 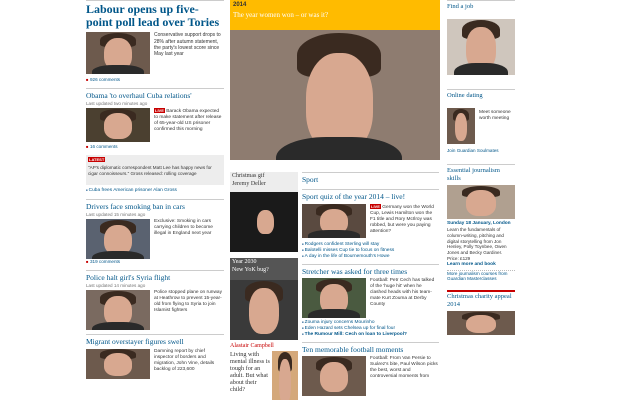 What do you see at coordinates (481, 323) in the screenshot?
I see `charity-photo` at bounding box center [481, 323].